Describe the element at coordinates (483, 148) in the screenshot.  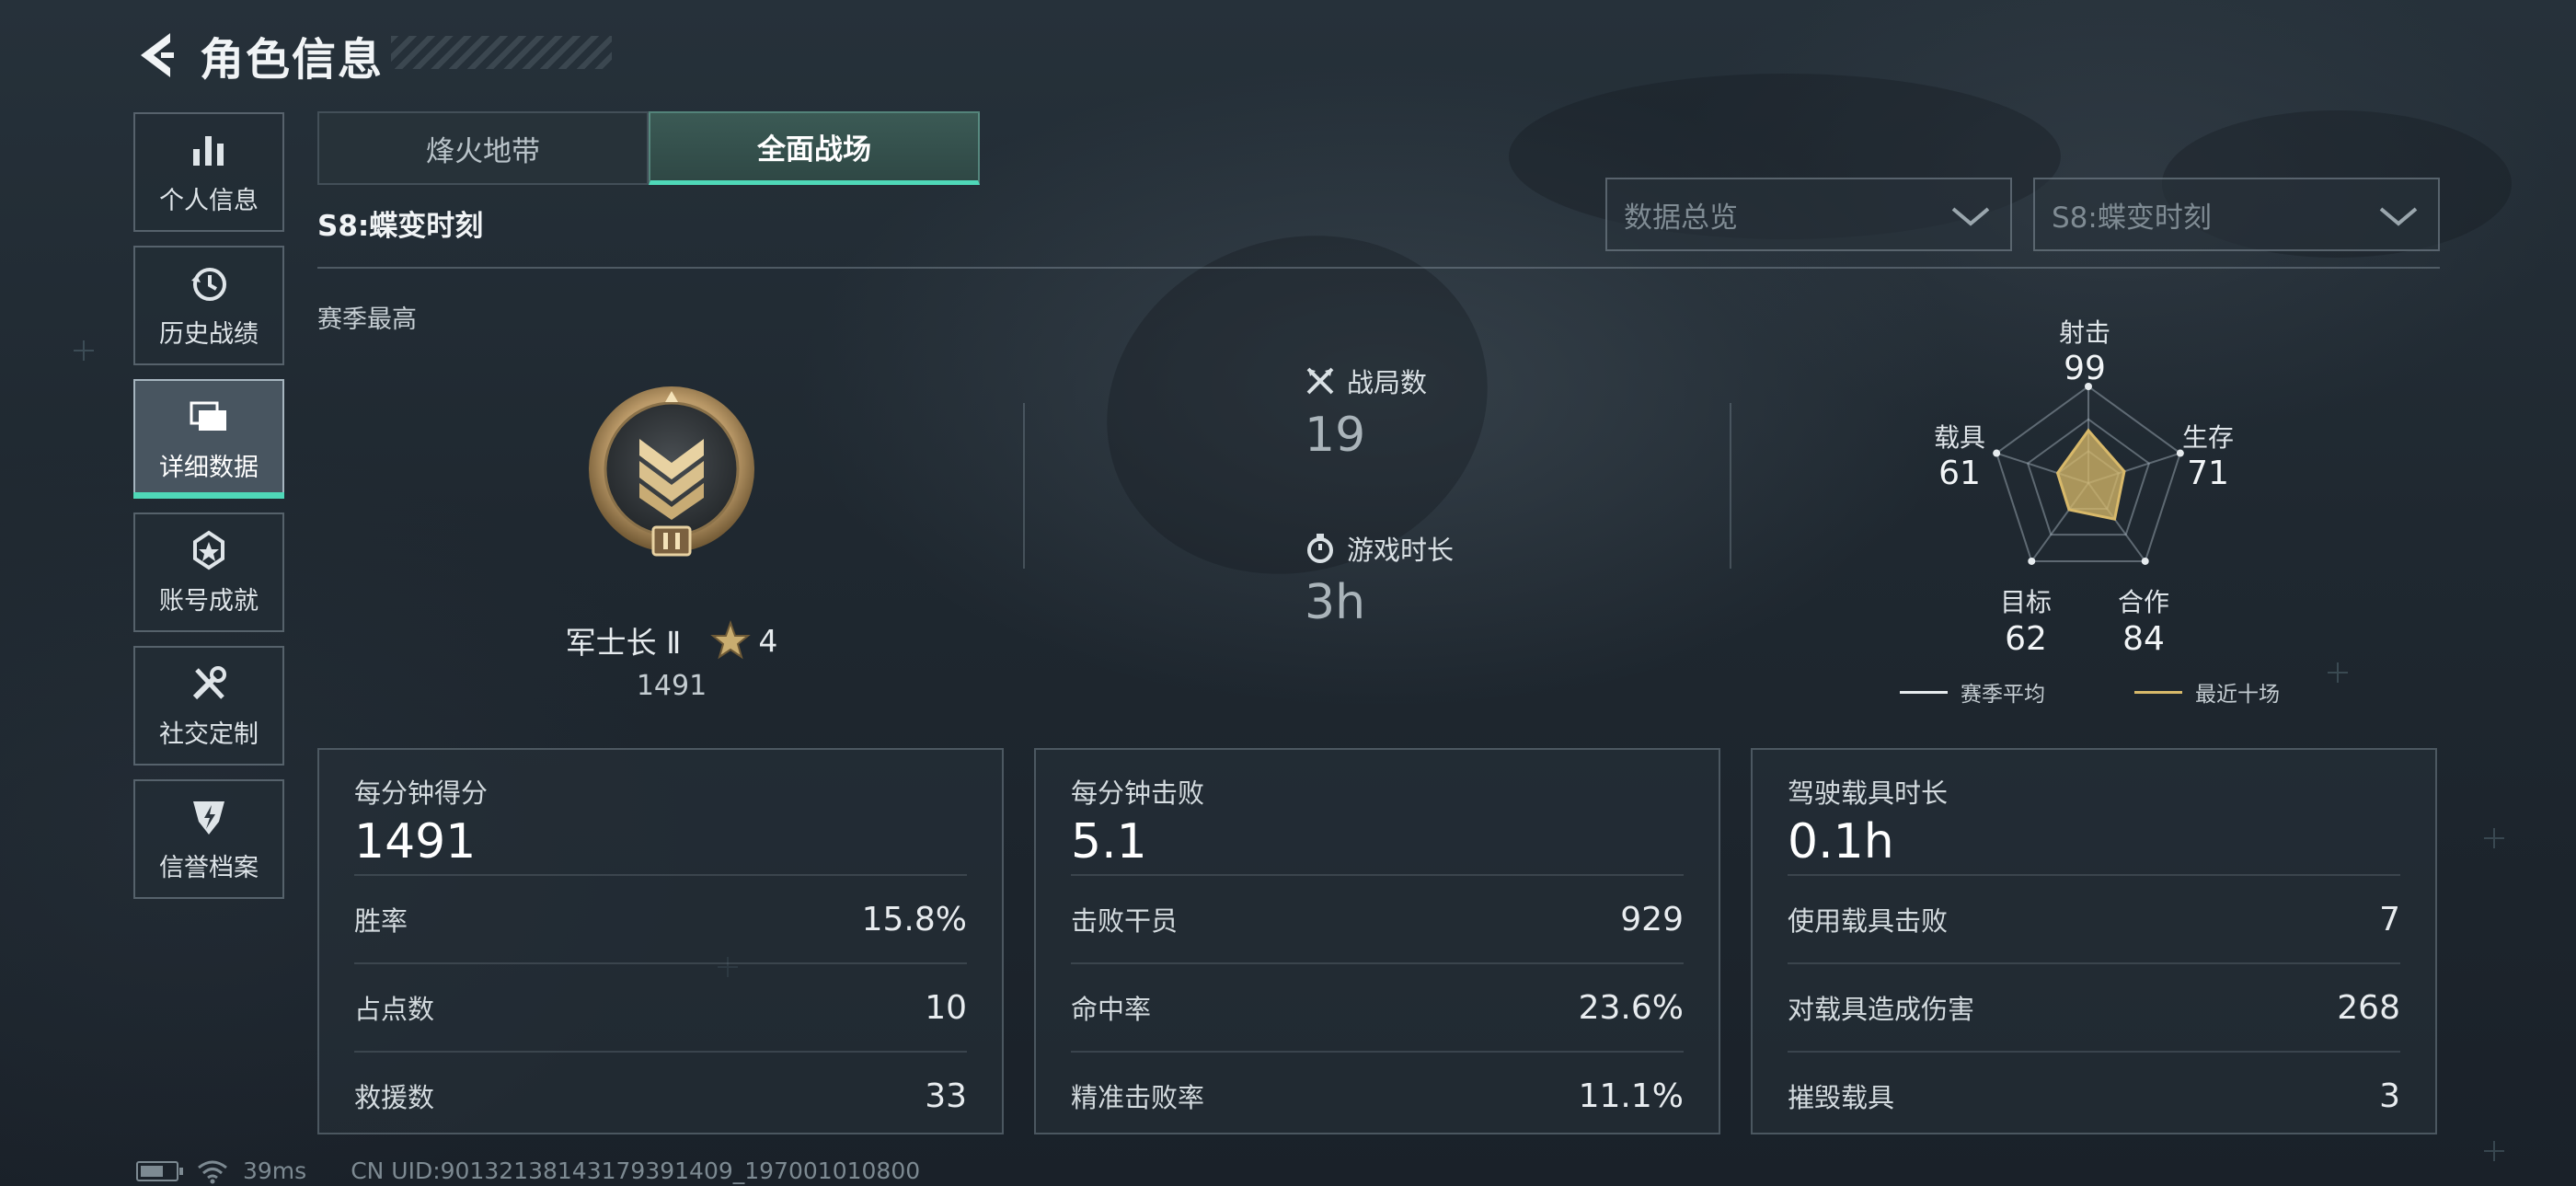
I see `tab-hazard-zone: 烽火地带` at that location.